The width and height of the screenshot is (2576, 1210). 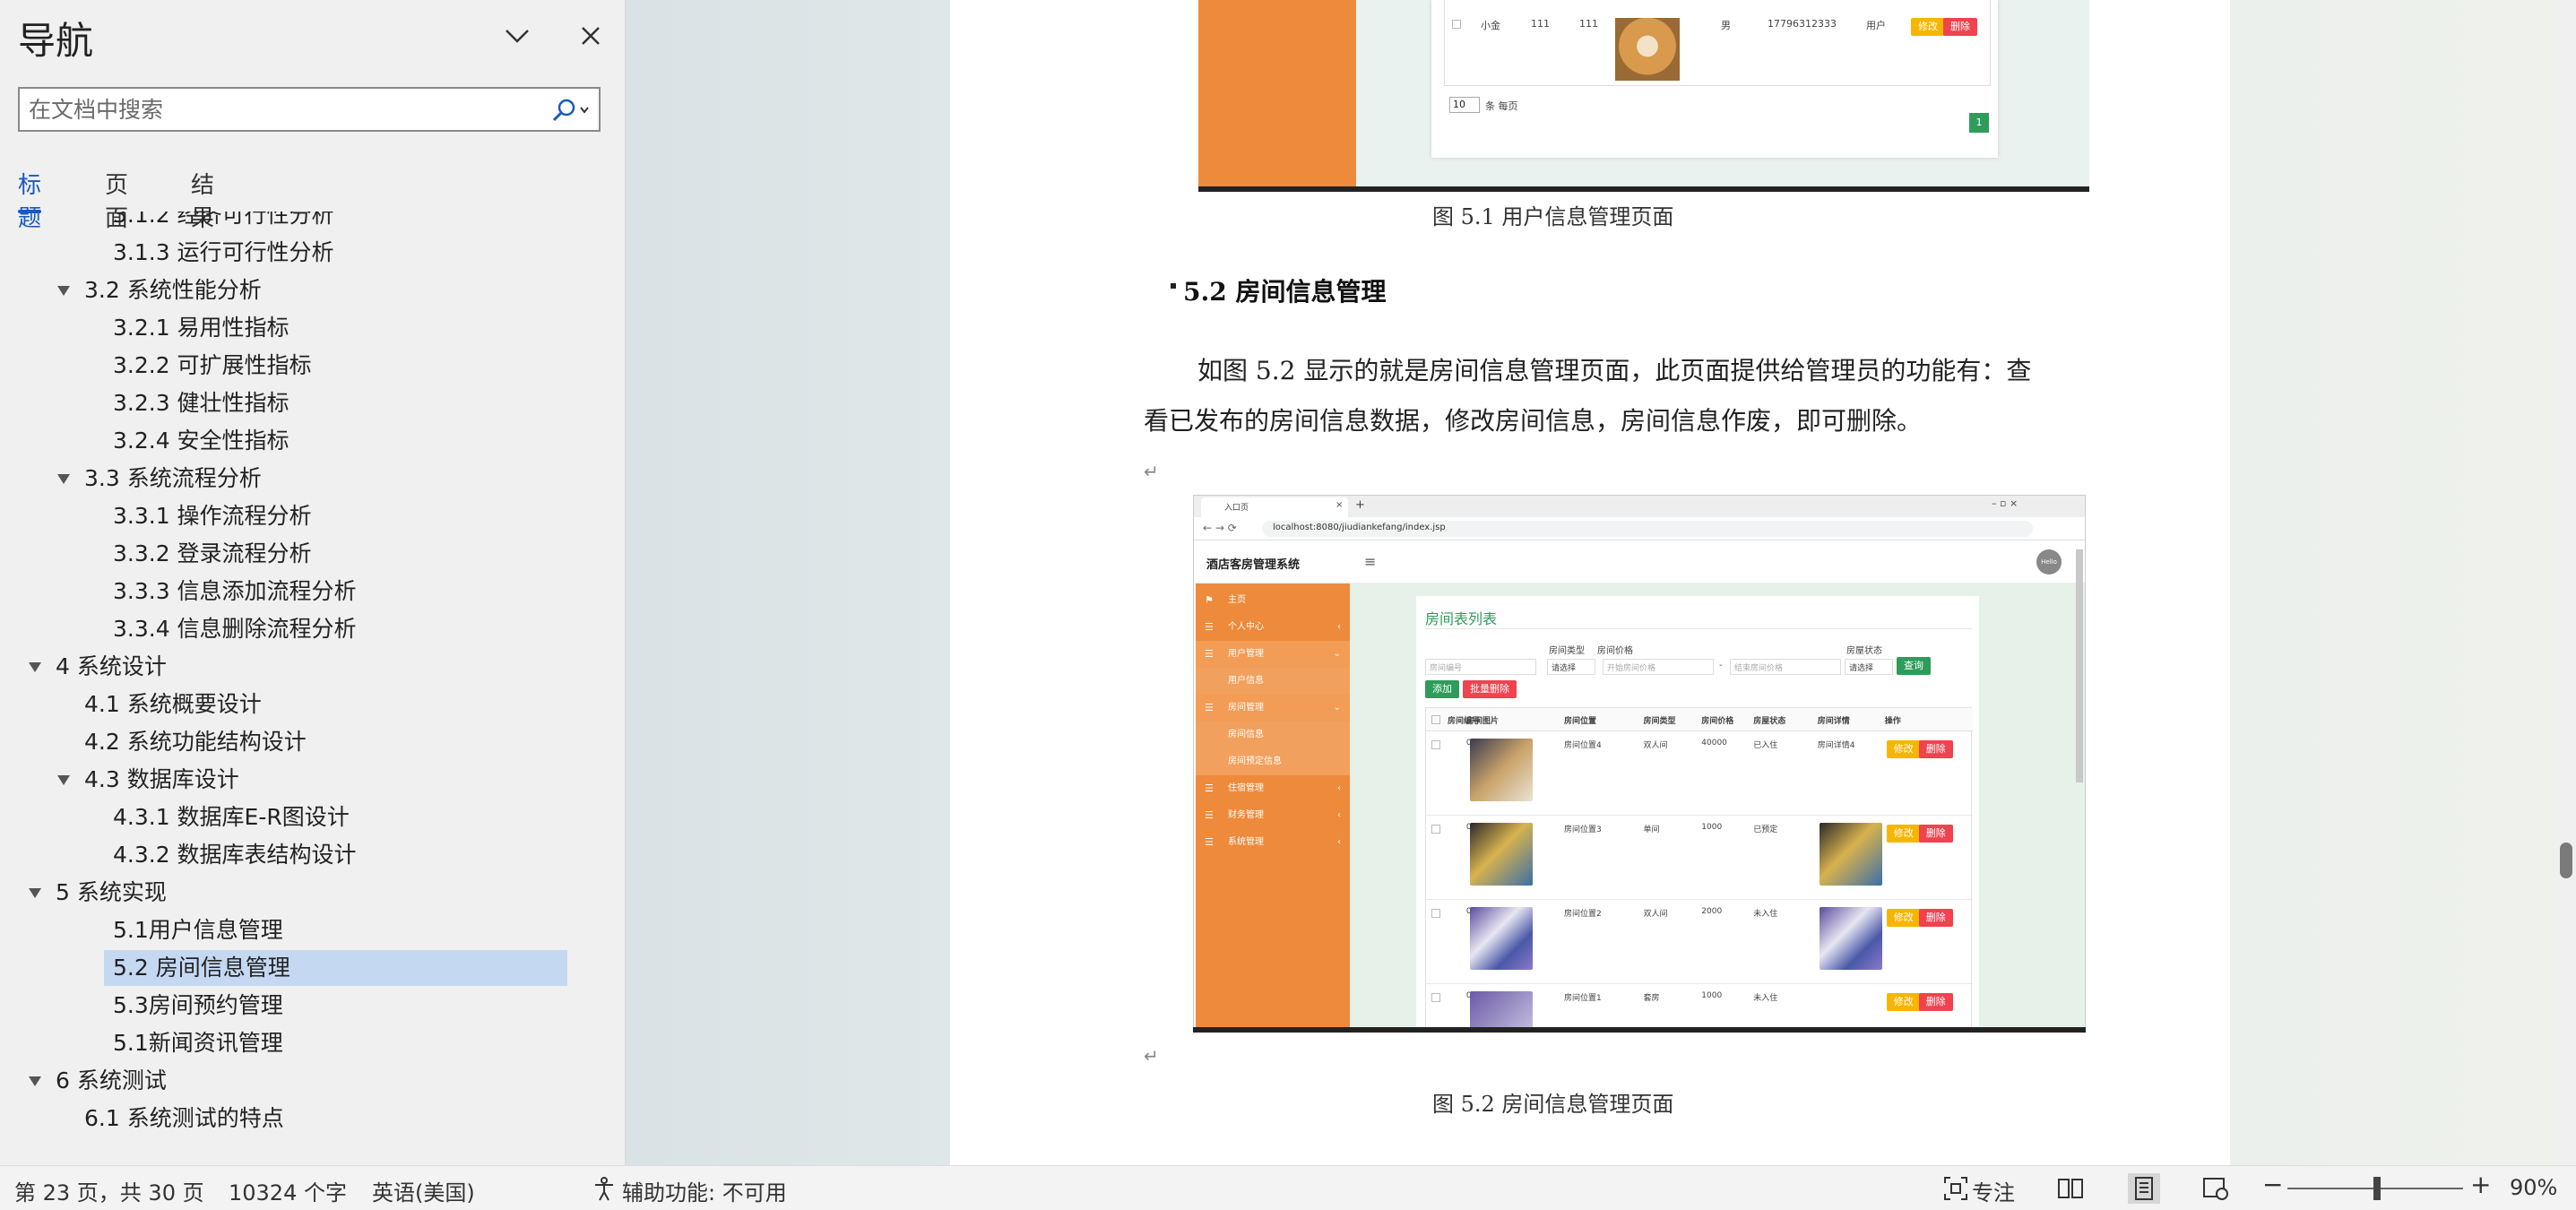 I want to click on shot2-tab: 入口页 ×, so click(x=1274, y=507).